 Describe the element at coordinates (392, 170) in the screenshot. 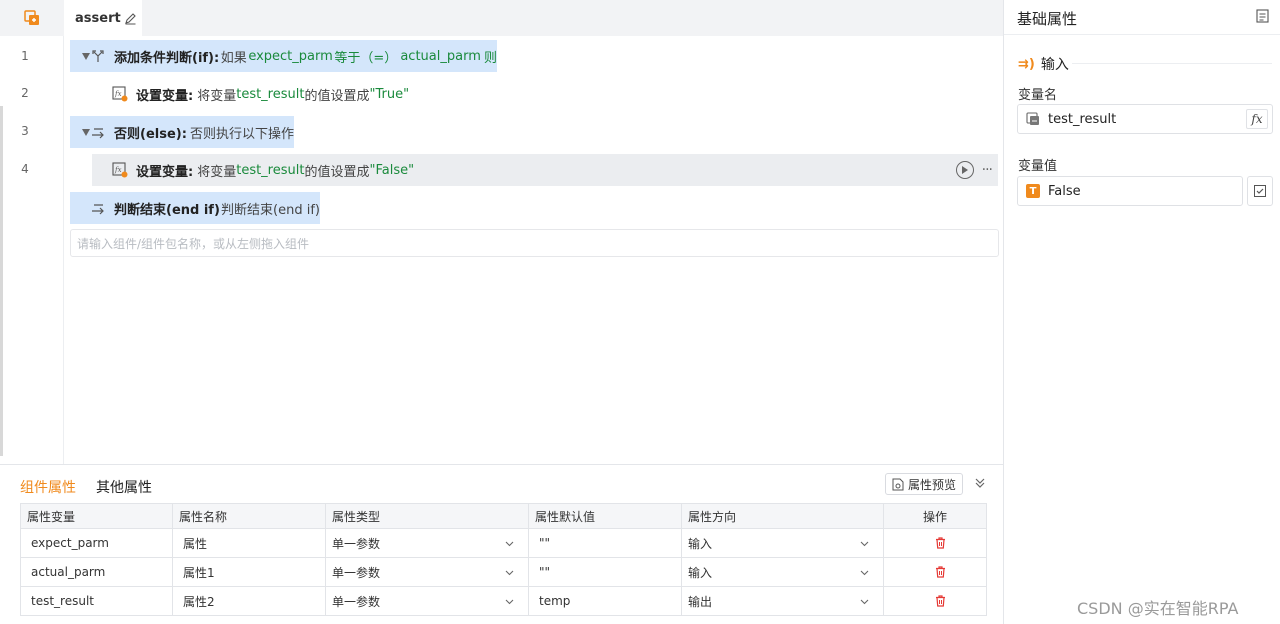

I see `value-literal: "False"` at that location.